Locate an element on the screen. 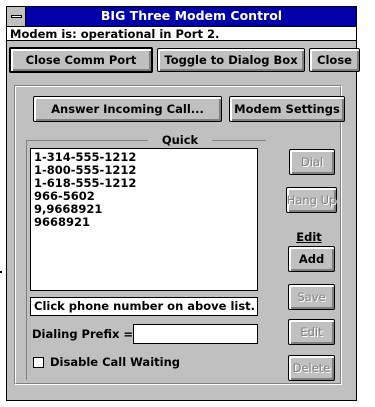 This screenshot has width=375, height=407. dial-button: Dial is located at coordinates (312, 162).